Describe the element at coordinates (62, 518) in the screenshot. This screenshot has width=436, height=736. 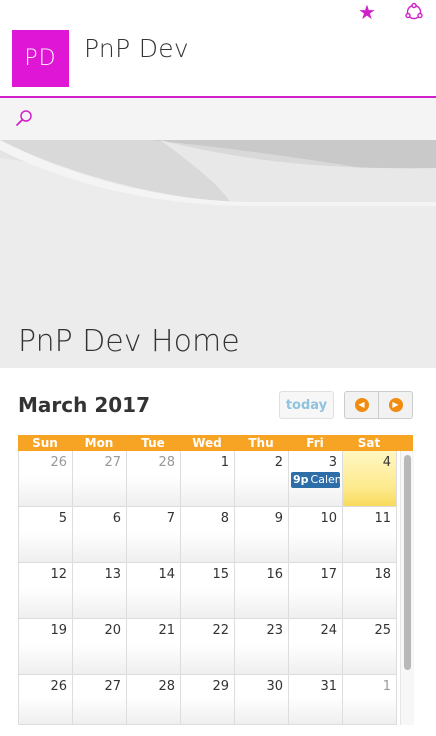
I see `day-number: 5` at that location.